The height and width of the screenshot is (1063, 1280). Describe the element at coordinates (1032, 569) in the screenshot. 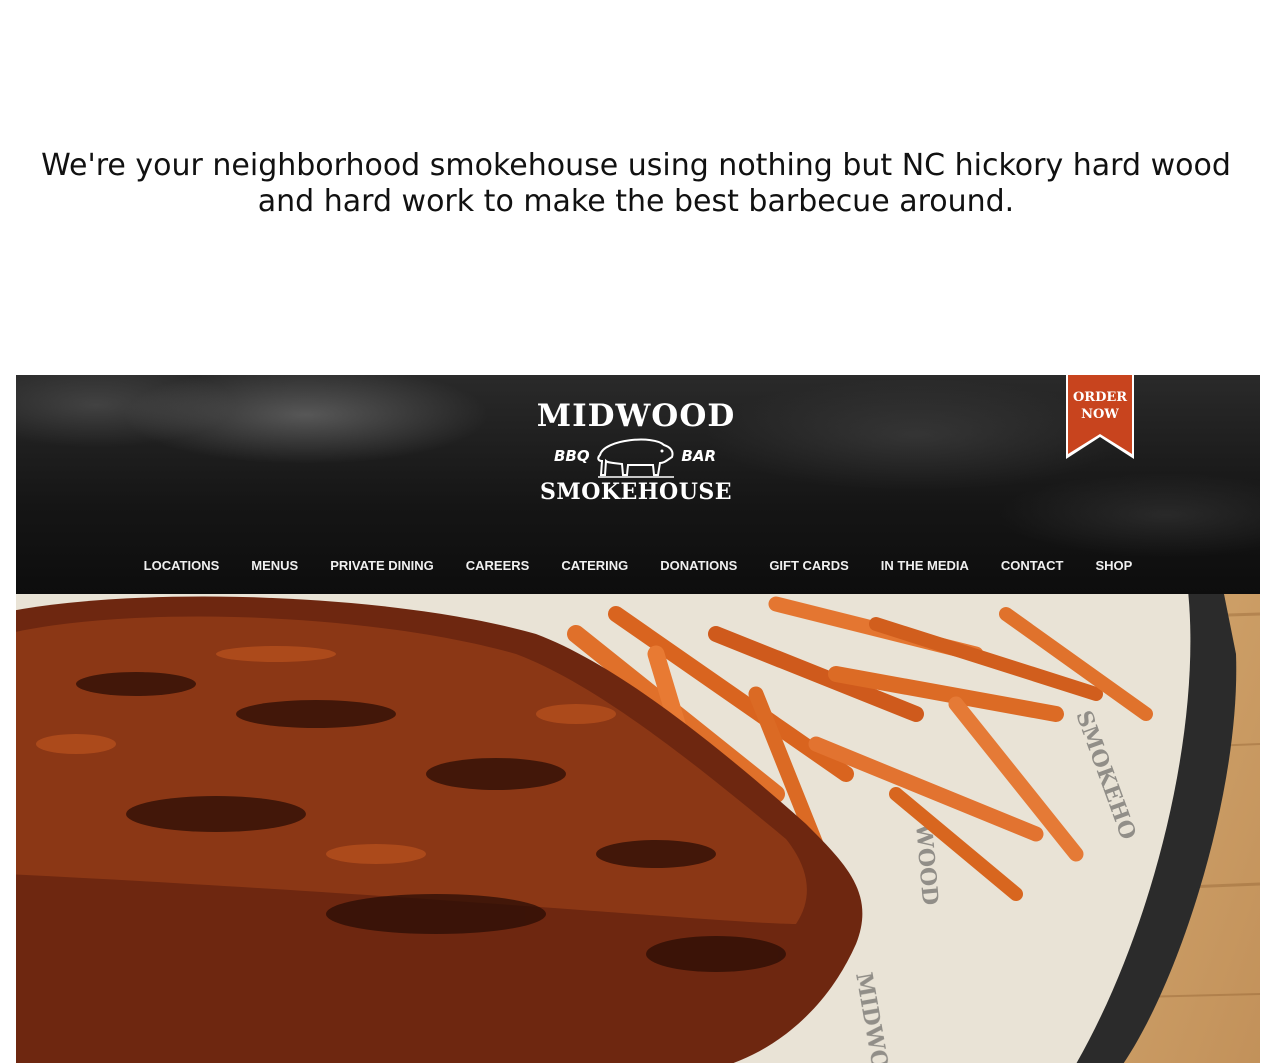

I see `nav-item-contact: CONTACT` at that location.